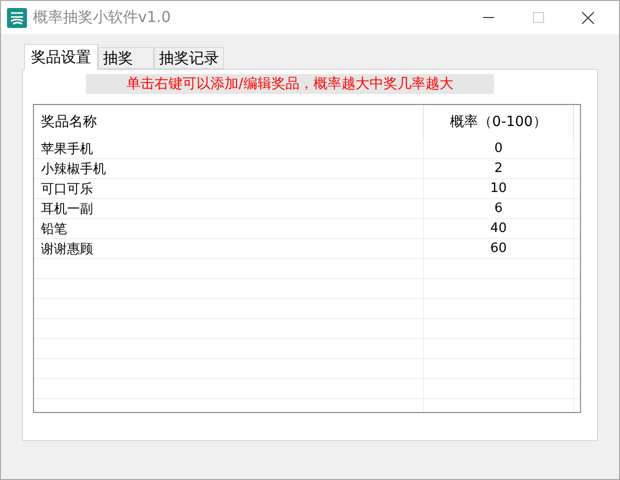 The width and height of the screenshot is (620, 480). What do you see at coordinates (126, 58) in the screenshot?
I see `tab: 抽奖` at bounding box center [126, 58].